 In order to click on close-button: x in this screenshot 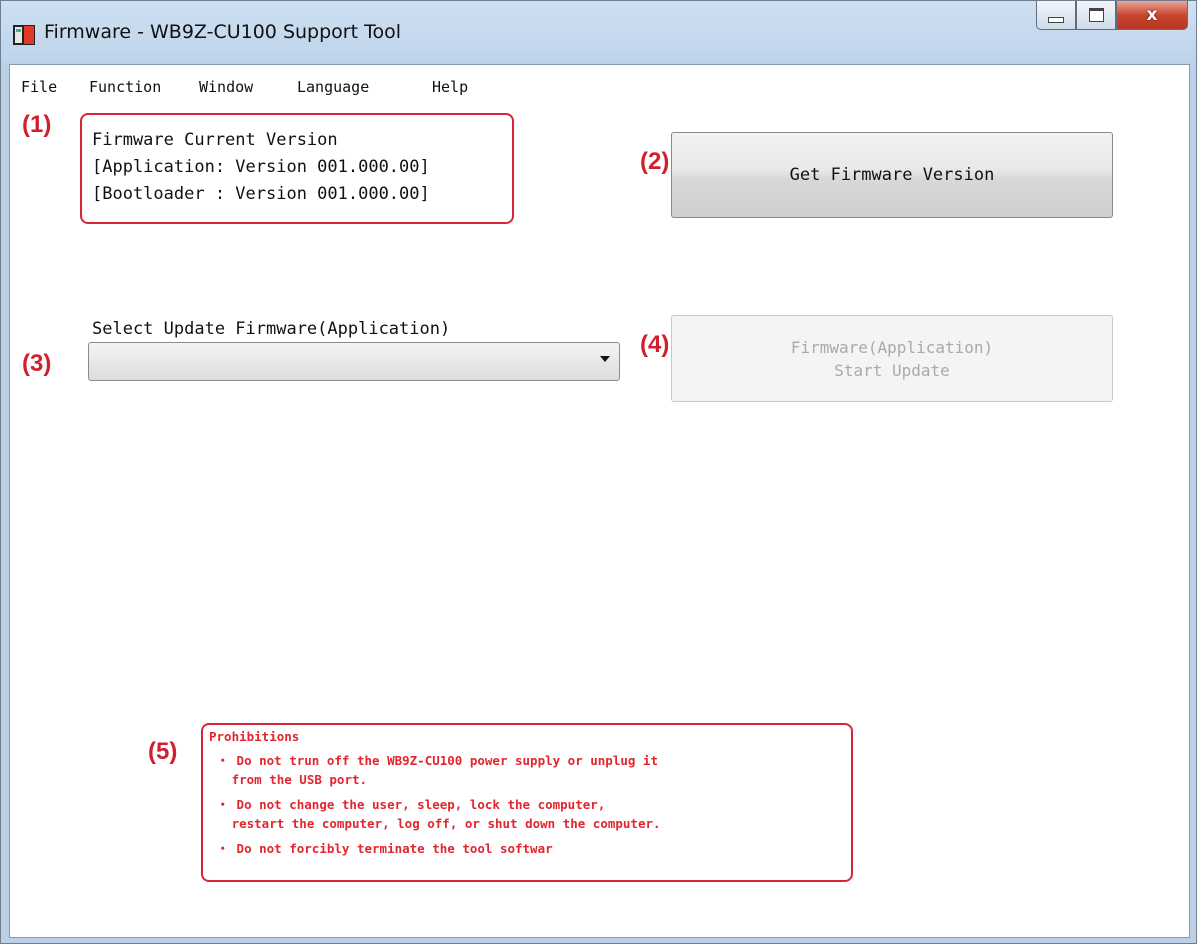, I will do `click(1152, 15)`.